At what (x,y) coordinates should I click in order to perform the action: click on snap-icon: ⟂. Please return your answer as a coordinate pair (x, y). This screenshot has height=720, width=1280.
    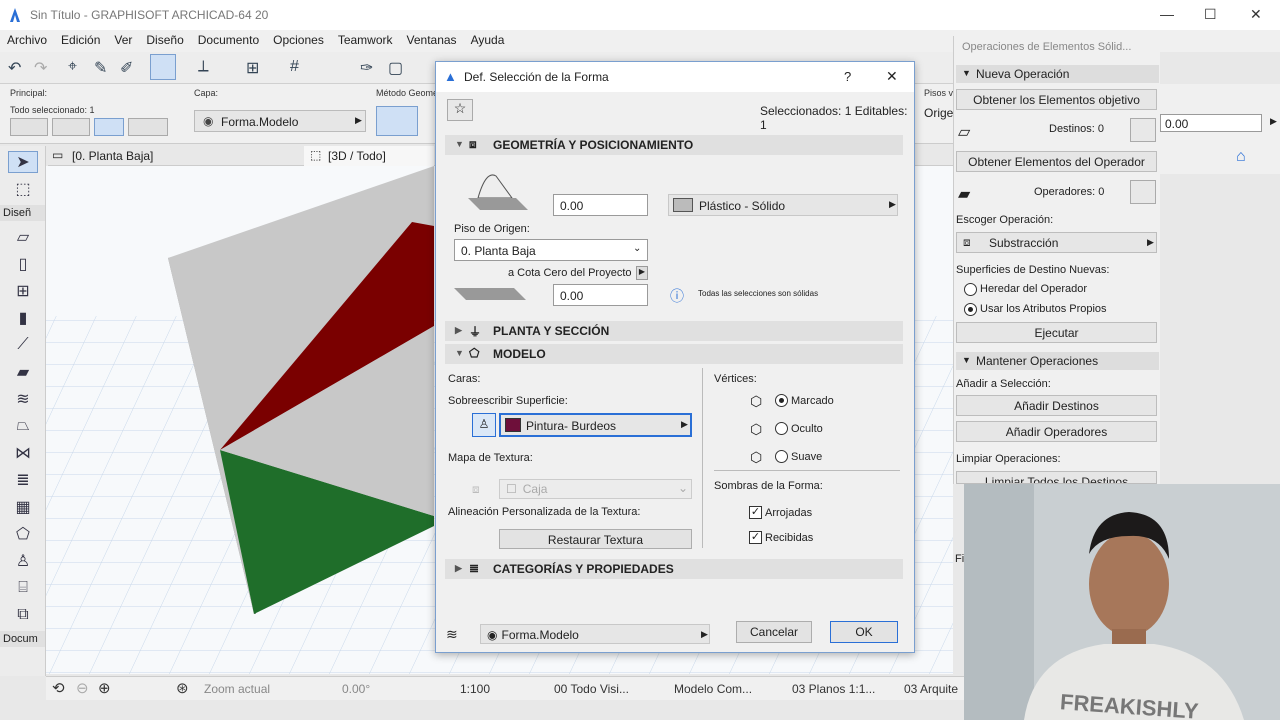
    Looking at the image, I should click on (203, 67).